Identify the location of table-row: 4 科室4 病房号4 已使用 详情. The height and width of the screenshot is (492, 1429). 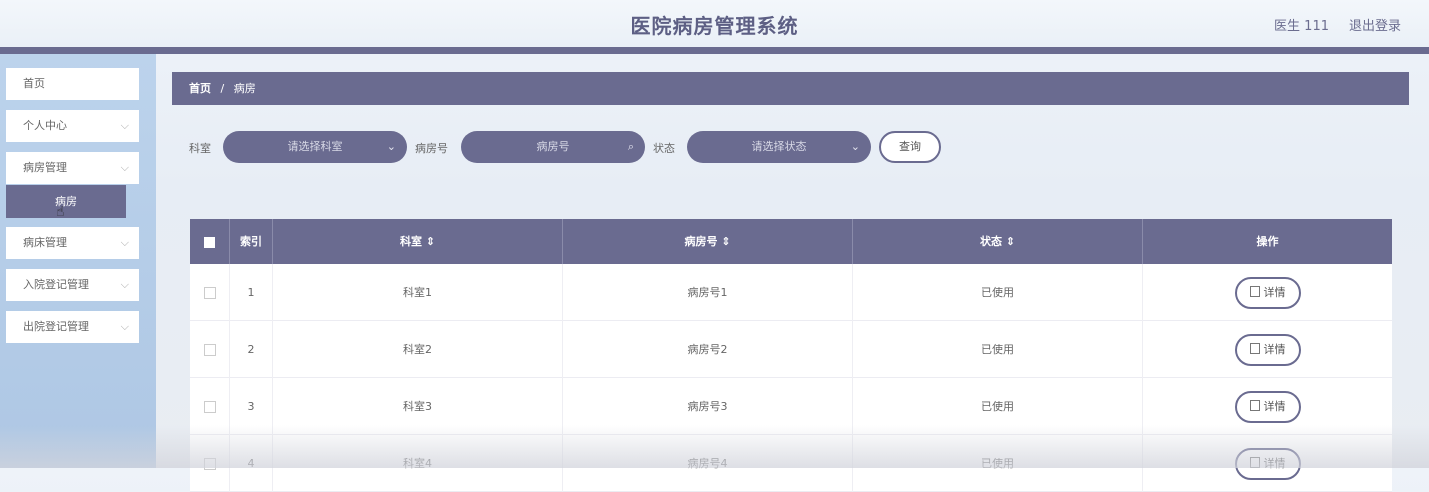
(791, 463).